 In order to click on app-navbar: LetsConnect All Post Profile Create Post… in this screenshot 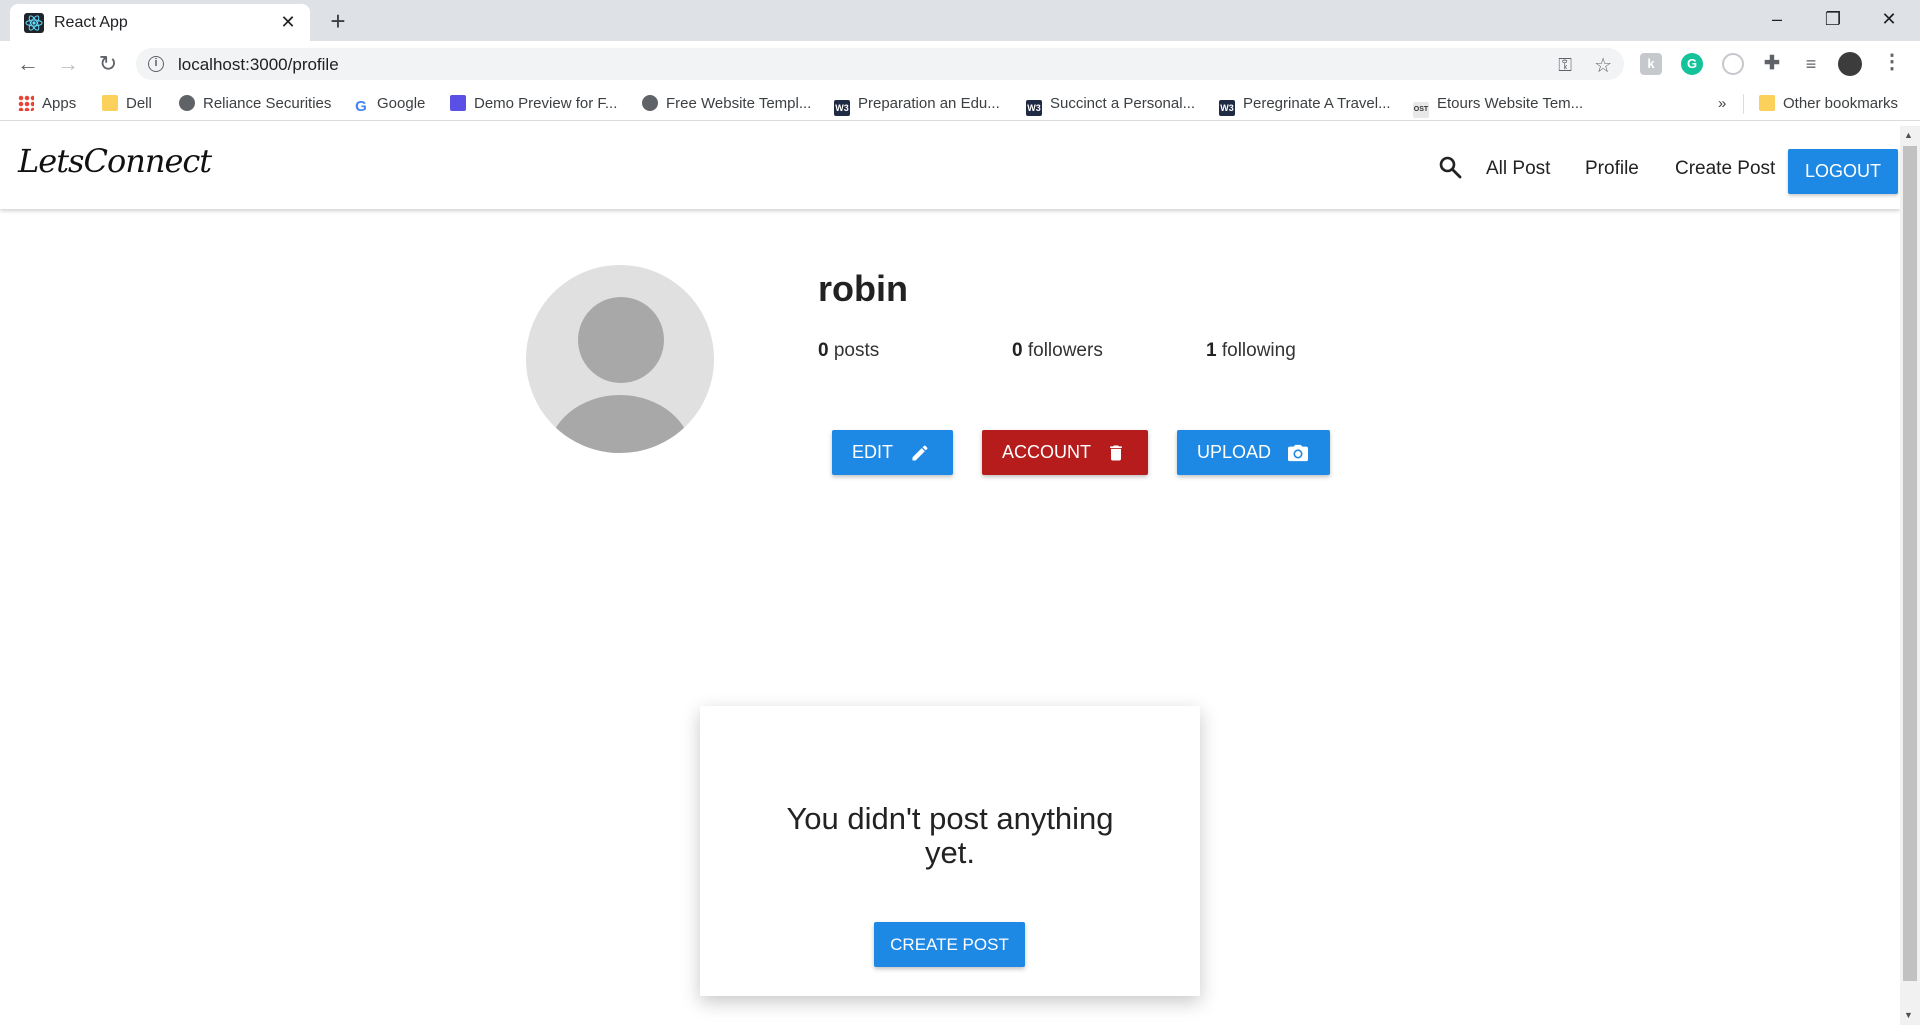, I will do `click(950, 167)`.